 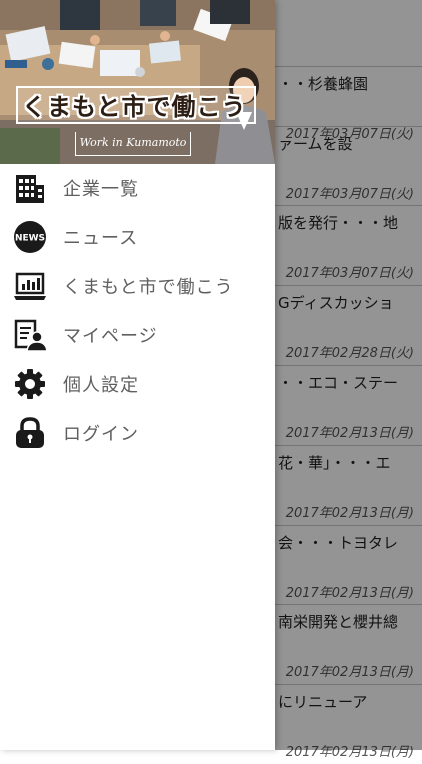 I want to click on svg-text: NEWS, so click(x=30, y=239).